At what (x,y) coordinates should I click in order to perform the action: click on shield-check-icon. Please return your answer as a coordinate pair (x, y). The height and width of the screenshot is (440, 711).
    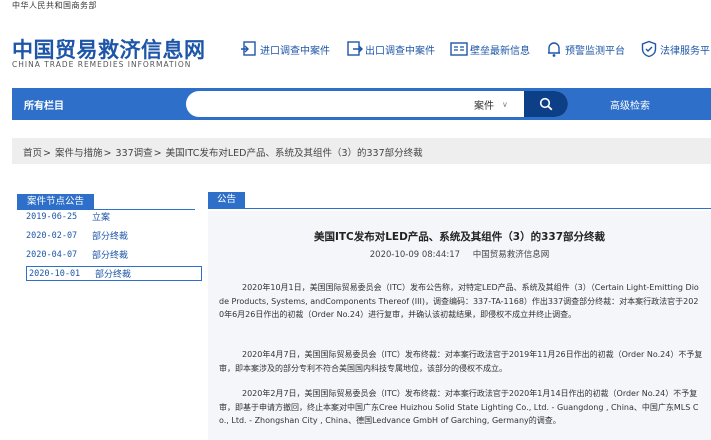
    Looking at the image, I should click on (649, 49).